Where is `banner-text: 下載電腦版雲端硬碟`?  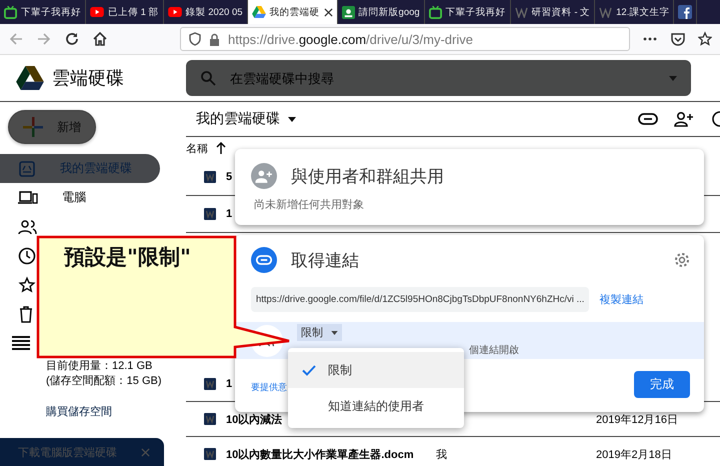
banner-text: 下載電腦版雲端硬碟 is located at coordinates (67, 453).